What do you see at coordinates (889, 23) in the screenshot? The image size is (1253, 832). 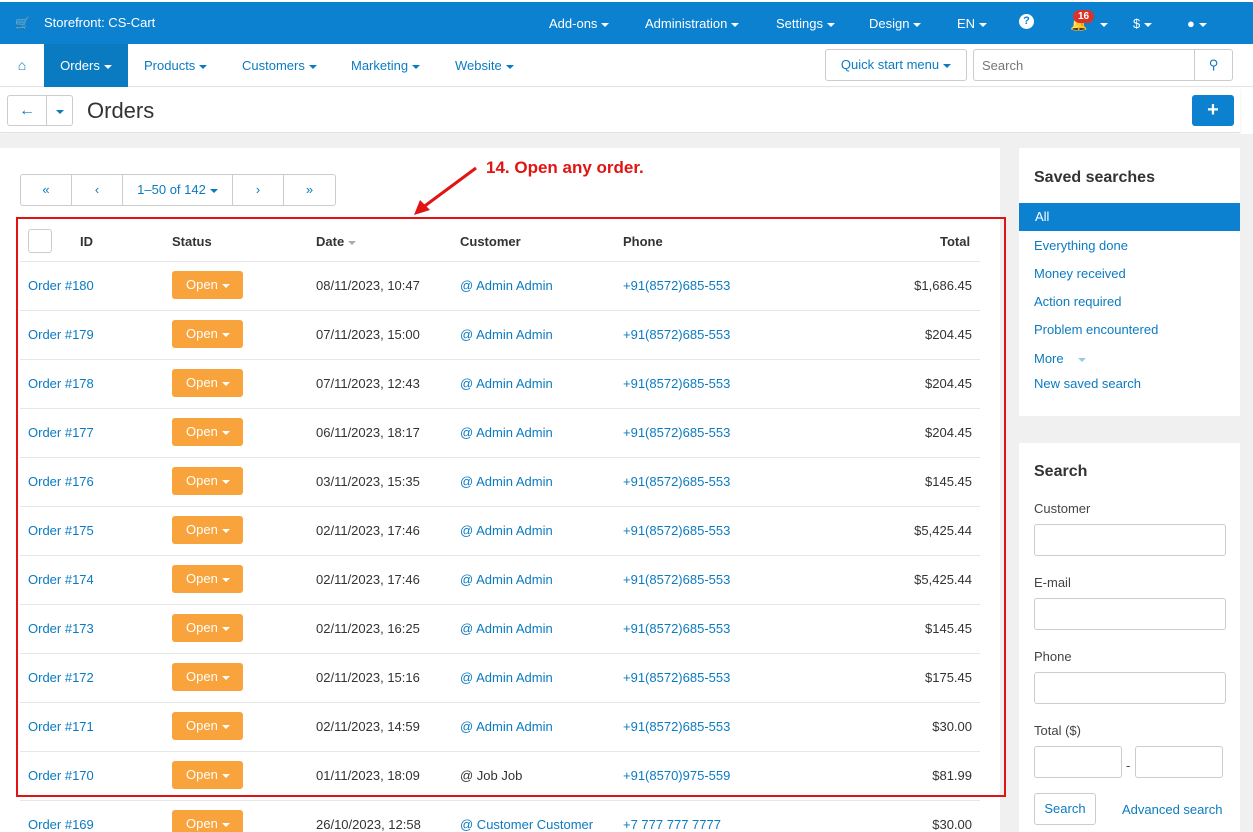 I see `menu-design-label: Design` at bounding box center [889, 23].